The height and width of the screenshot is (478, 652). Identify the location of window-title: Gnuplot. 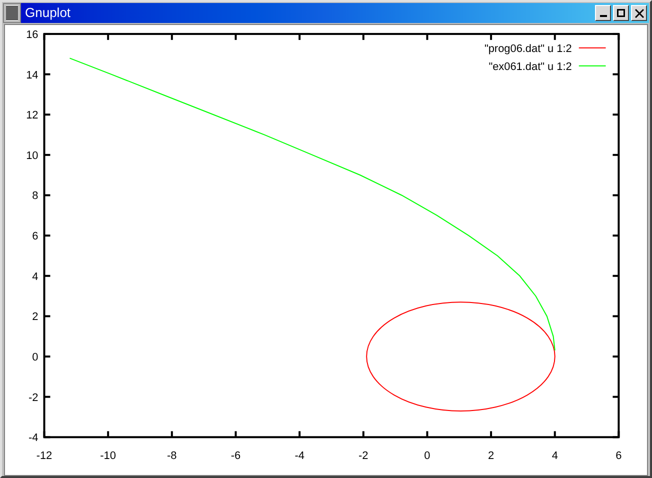
(48, 13).